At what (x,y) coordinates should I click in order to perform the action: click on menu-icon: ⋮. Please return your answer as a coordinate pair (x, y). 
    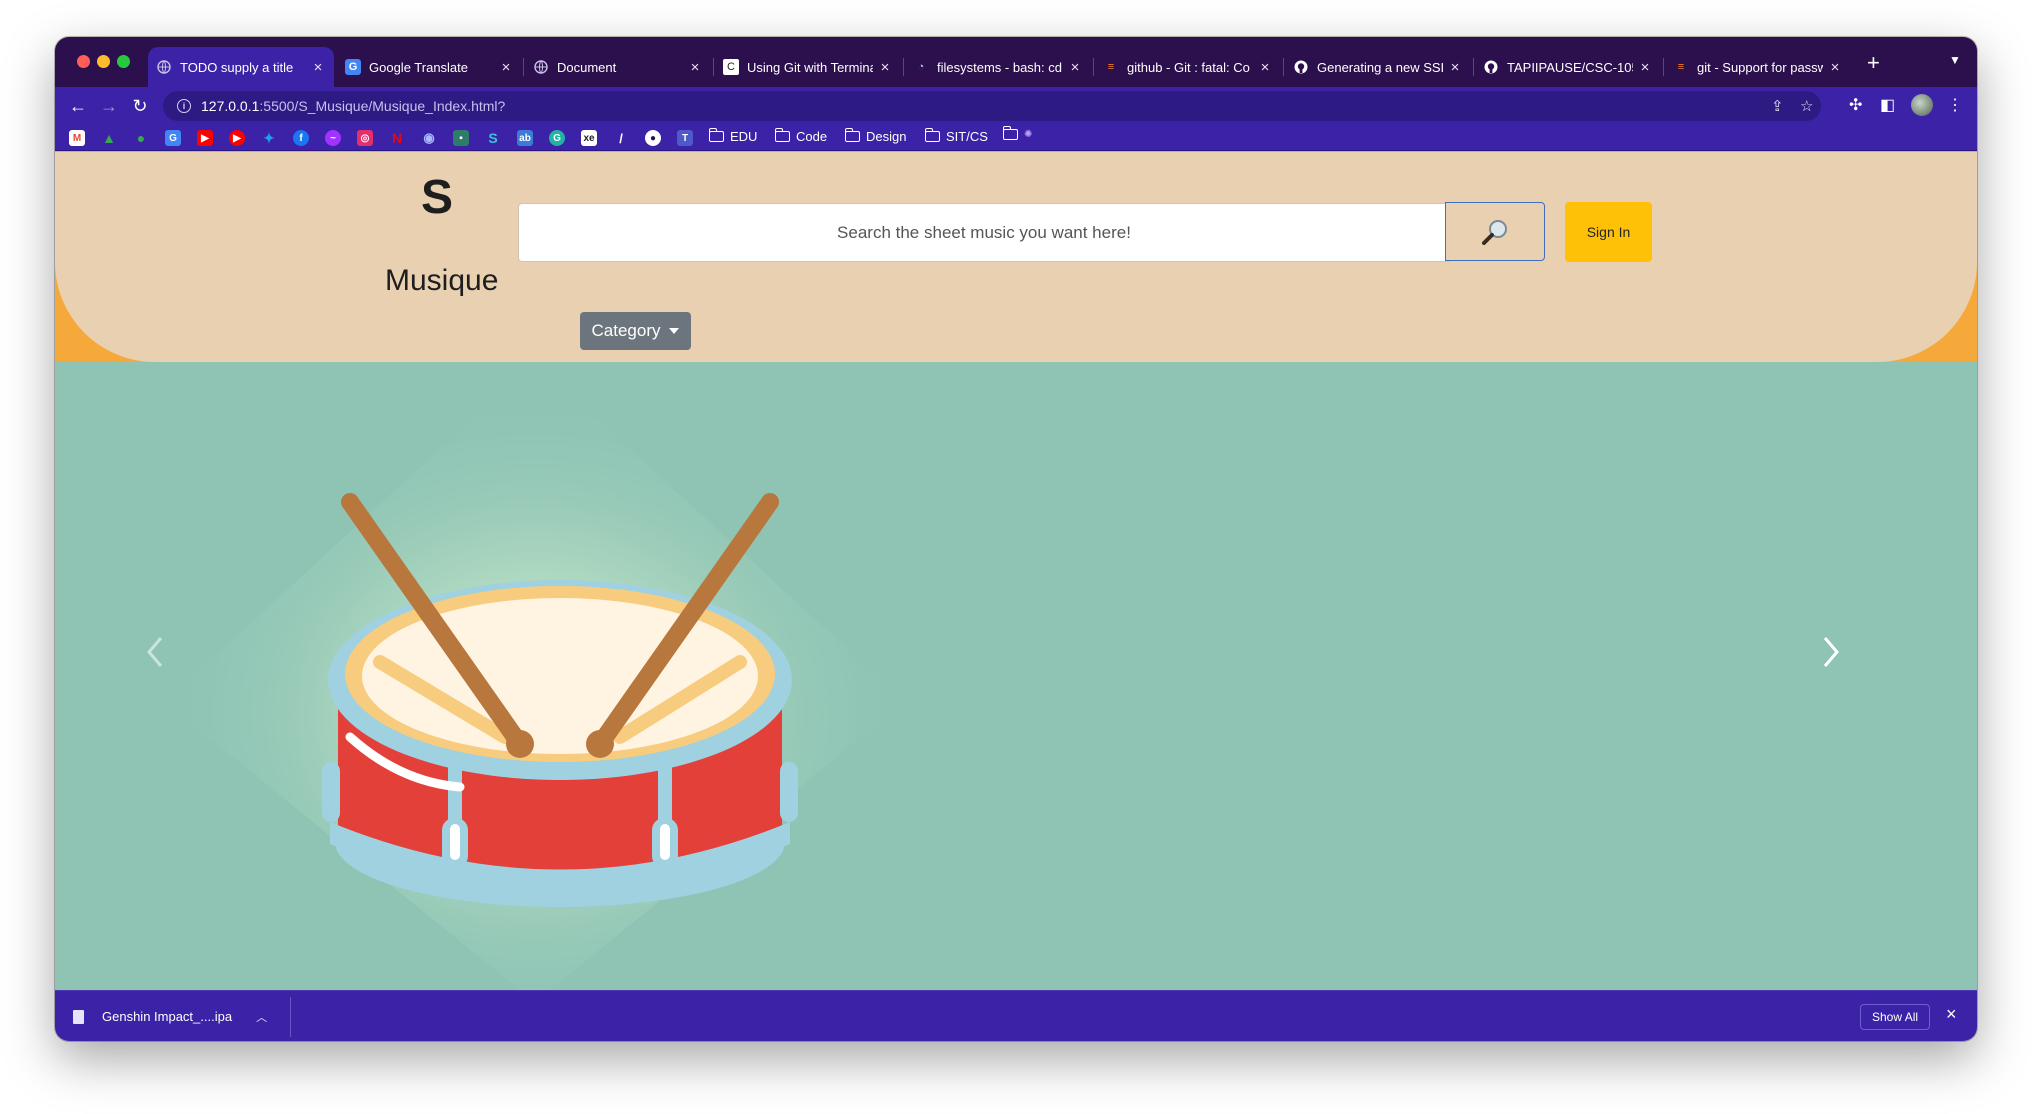
    Looking at the image, I should click on (1955, 105).